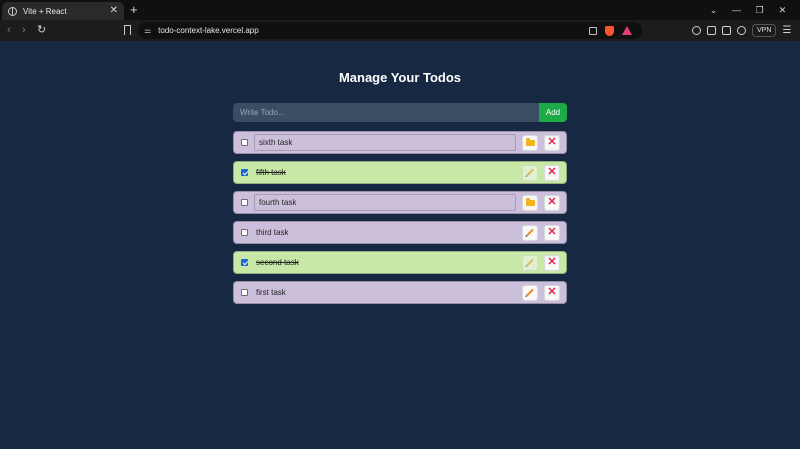 The width and height of the screenshot is (800, 449). I want to click on wallet-icon, so click(726, 30).